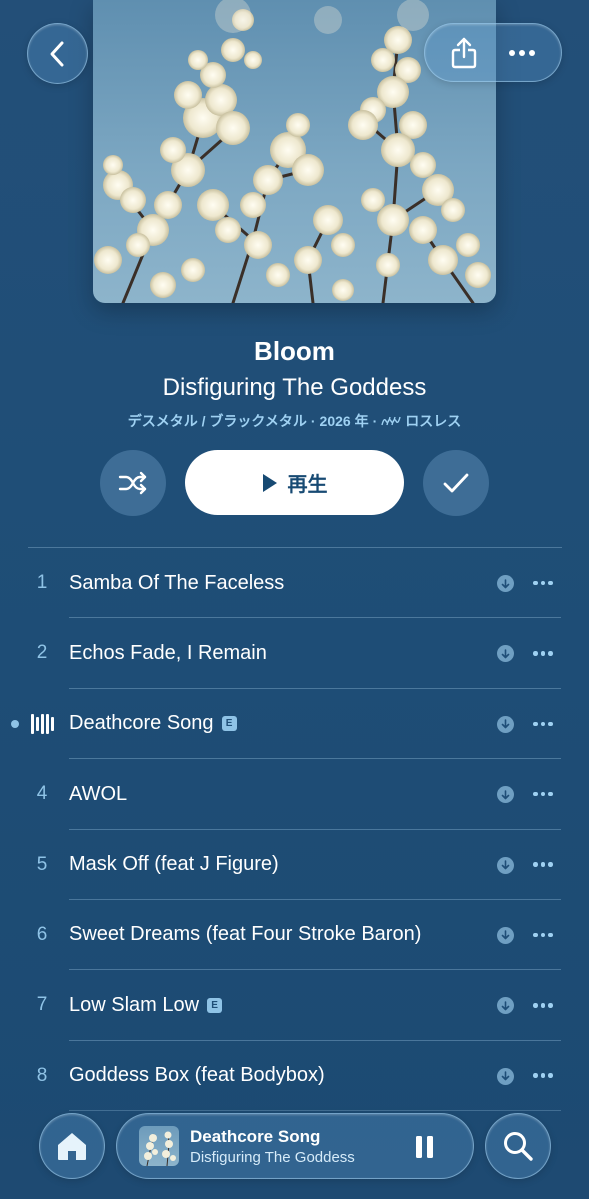  Describe the element at coordinates (197, 1075) in the screenshot. I see `track-title: Goddess Box (feat Bodybox)` at that location.